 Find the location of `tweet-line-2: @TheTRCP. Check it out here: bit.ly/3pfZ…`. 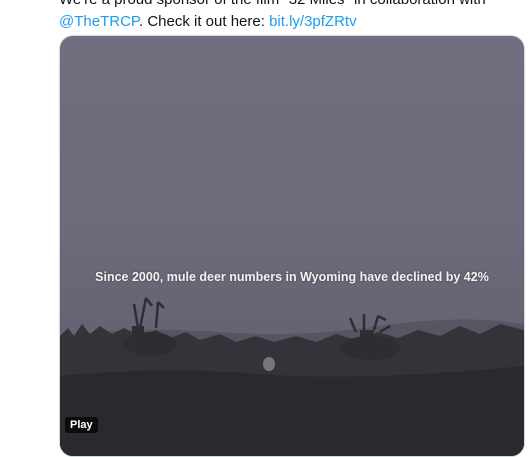

tweet-line-2: @TheTRCP. Check it out here: bit.ly/3pfZ… is located at coordinates (294, 22).